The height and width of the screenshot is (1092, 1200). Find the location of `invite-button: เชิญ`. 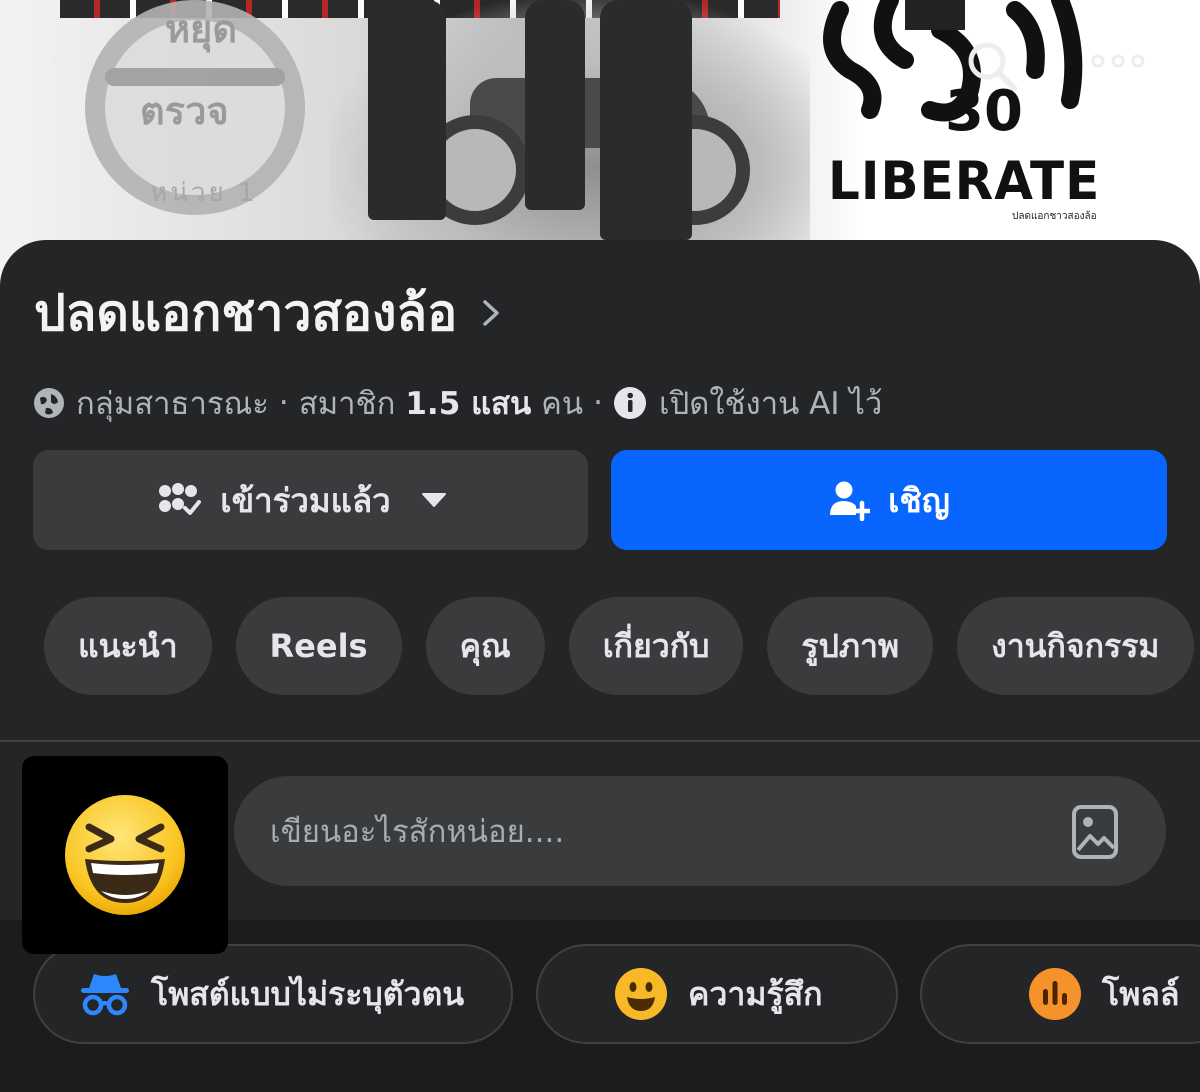

invite-button: เชิญ is located at coordinates (889, 500).